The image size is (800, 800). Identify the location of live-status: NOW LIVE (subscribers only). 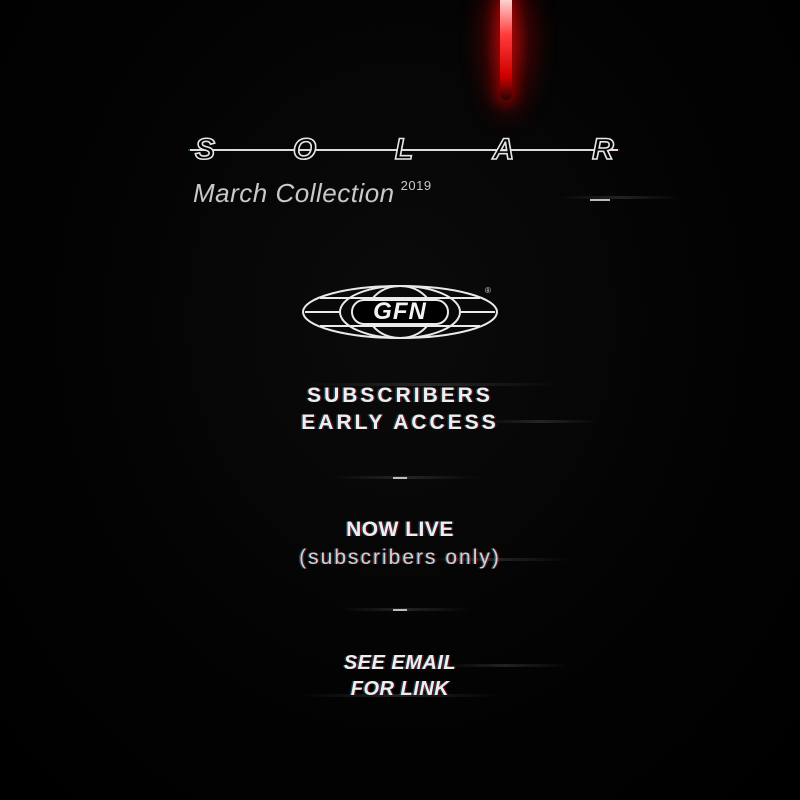
(400, 544).